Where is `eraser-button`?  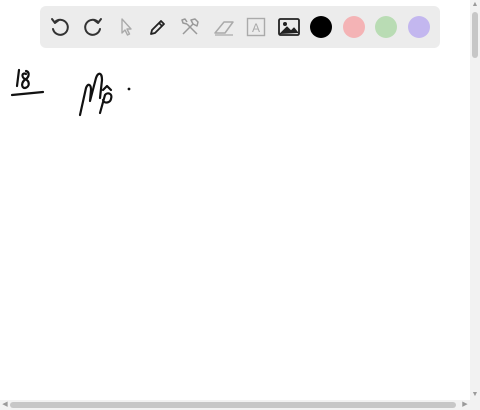
eraser-button is located at coordinates (224, 27).